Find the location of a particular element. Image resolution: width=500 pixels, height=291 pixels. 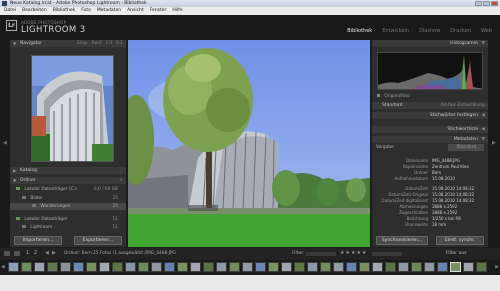

color-label-filter is located at coordinates (387, 254).